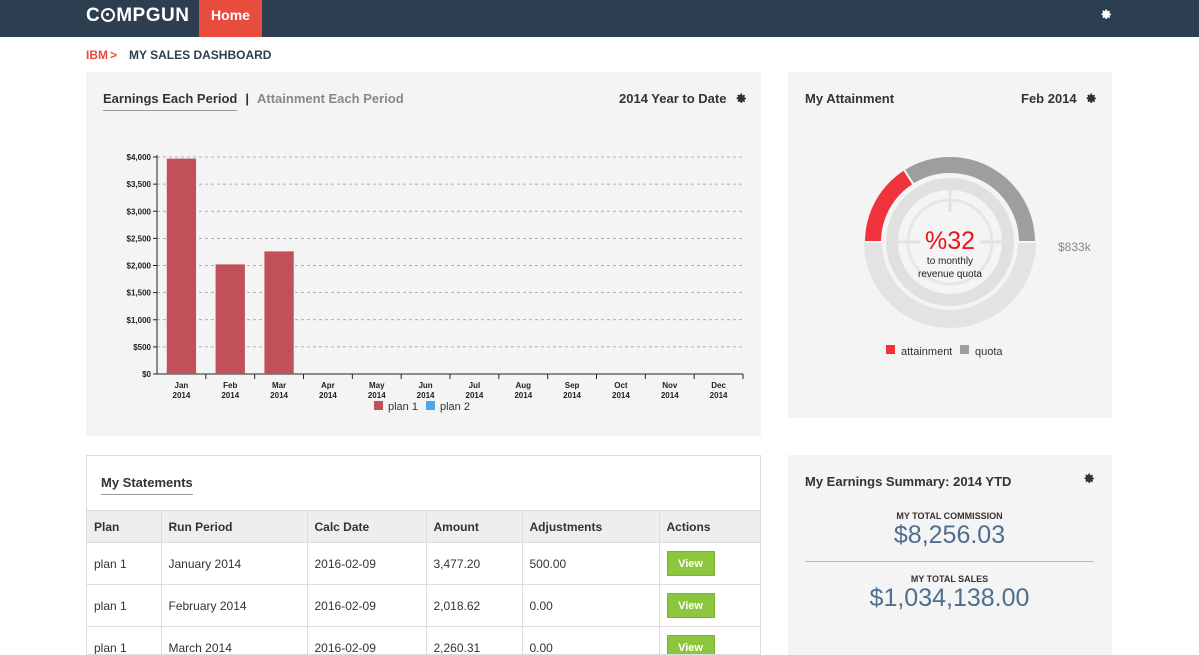 Image resolution: width=1199 pixels, height=655 pixels. What do you see at coordinates (950, 241) in the screenshot?
I see `attainment-percent: %32` at bounding box center [950, 241].